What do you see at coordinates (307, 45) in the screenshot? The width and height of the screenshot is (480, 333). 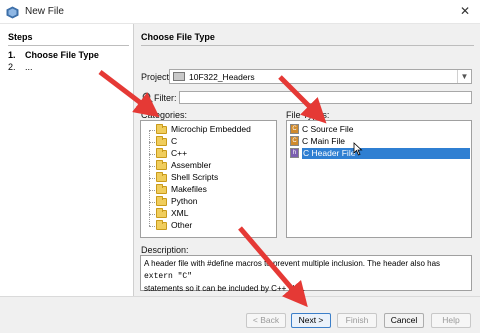 I see `panel-divider` at bounding box center [307, 45].